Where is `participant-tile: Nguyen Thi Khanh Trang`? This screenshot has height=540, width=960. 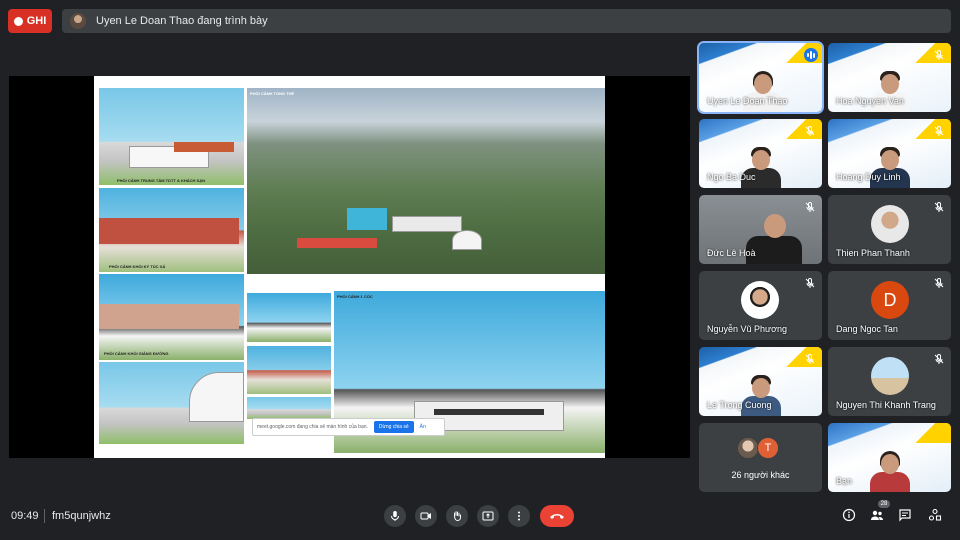
participant-tile: Nguyen Thi Khanh Trang is located at coordinates (889, 381).